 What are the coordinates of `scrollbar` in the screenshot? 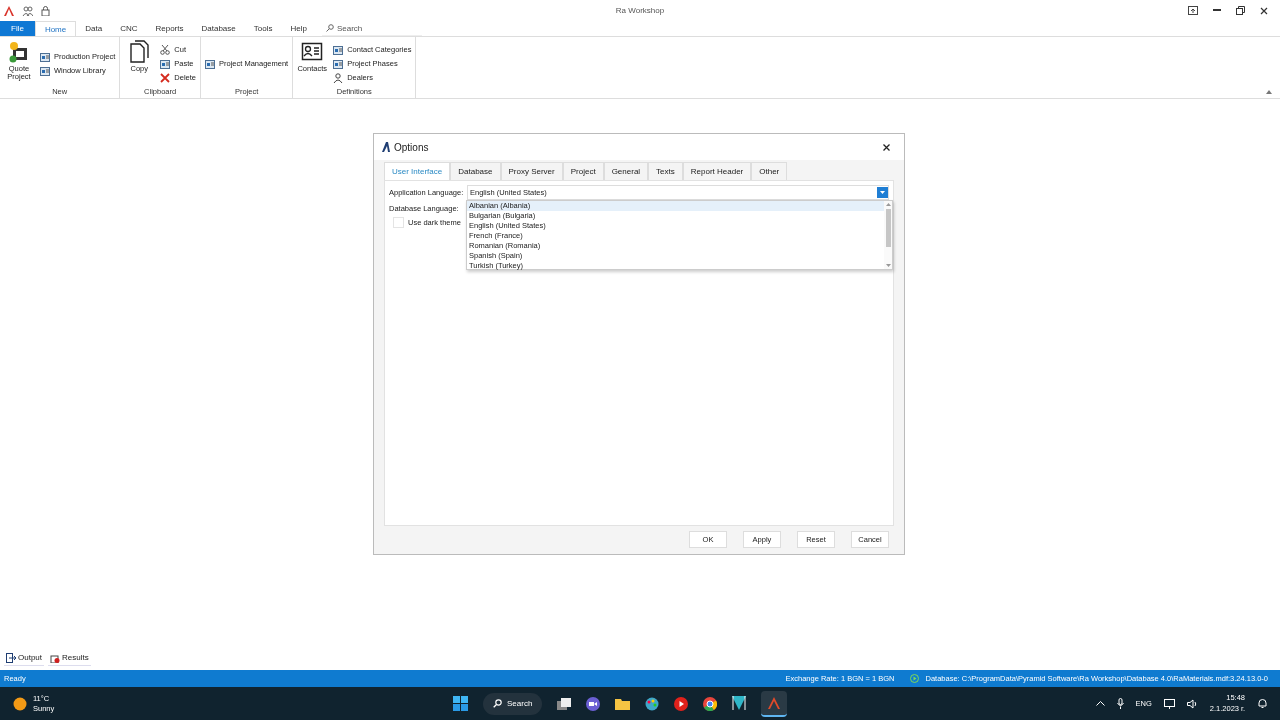 It's located at (888, 235).